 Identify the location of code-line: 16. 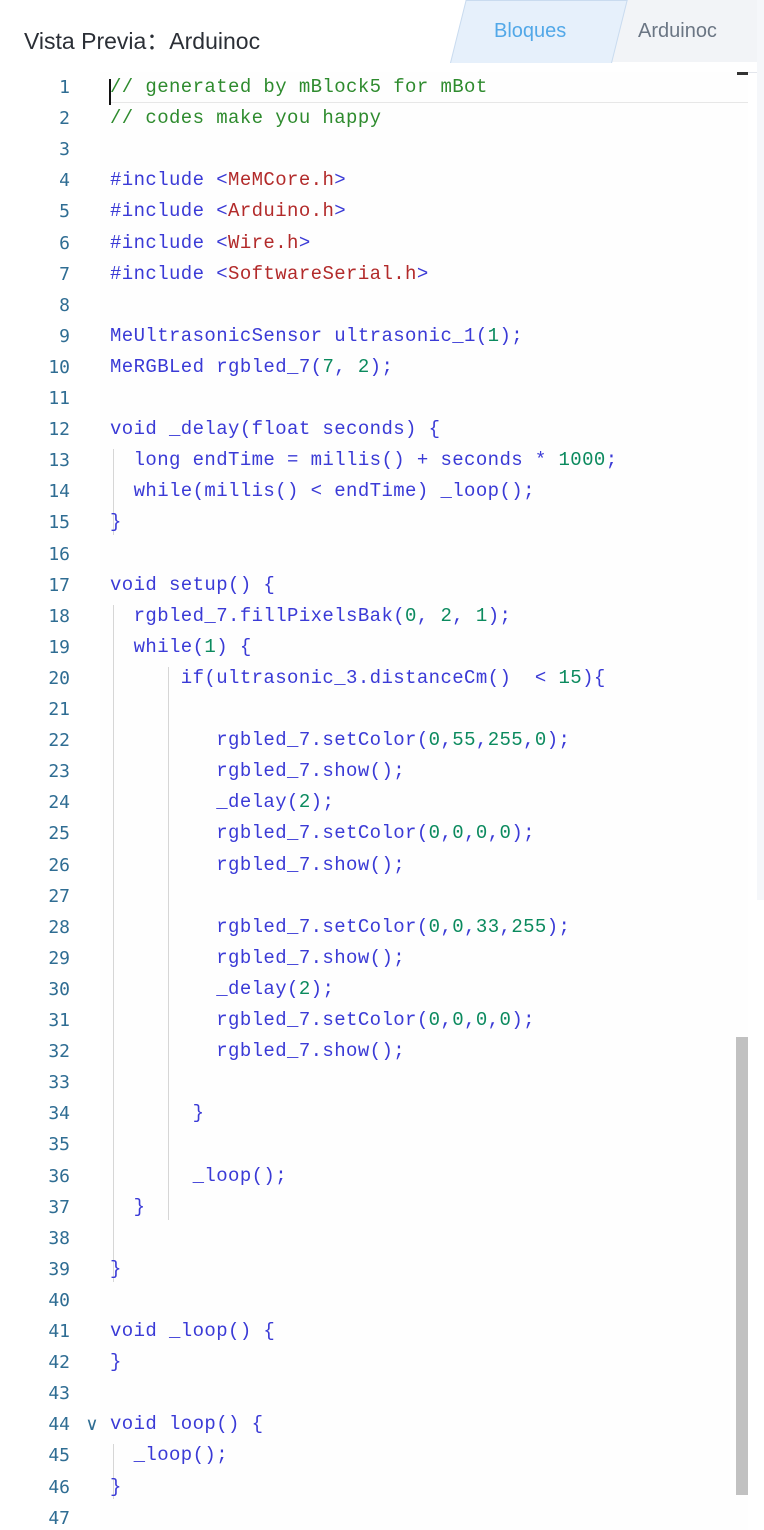
(374, 554).